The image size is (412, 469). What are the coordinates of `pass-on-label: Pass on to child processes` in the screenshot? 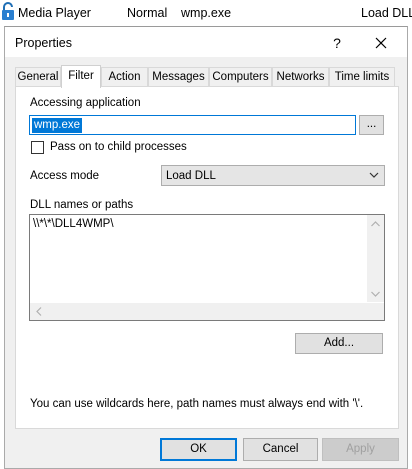 It's located at (118, 147).